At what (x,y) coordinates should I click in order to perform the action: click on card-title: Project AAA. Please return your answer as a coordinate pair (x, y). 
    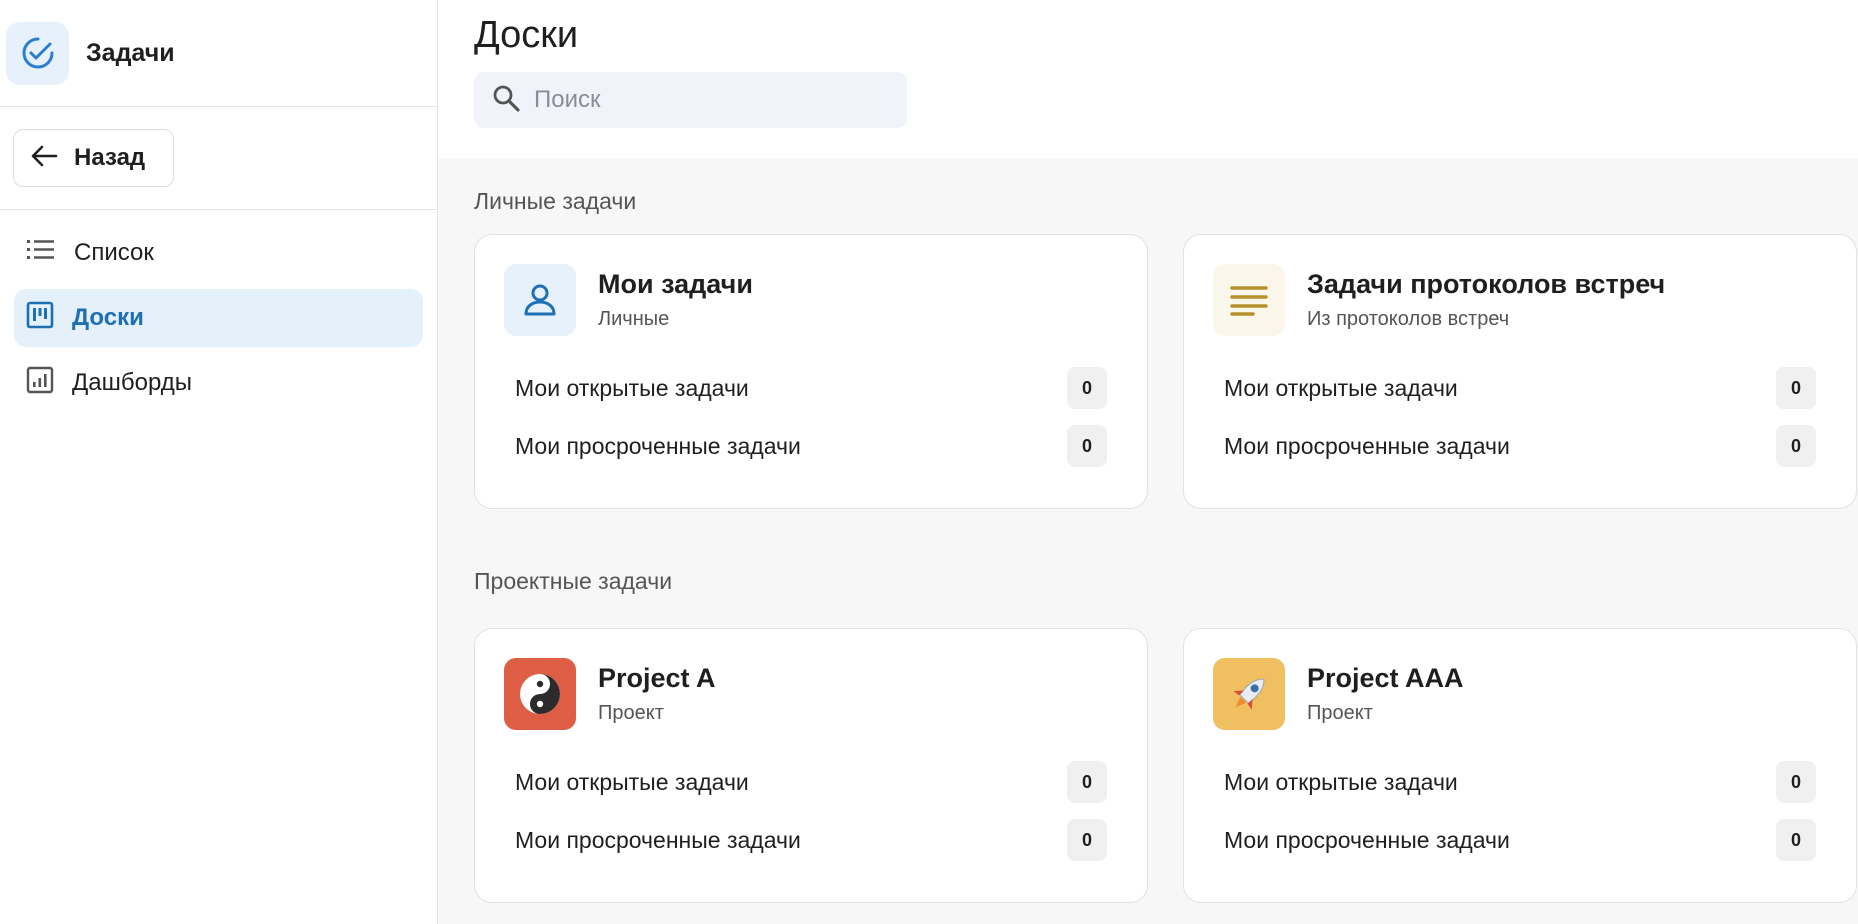
    Looking at the image, I should click on (1385, 678).